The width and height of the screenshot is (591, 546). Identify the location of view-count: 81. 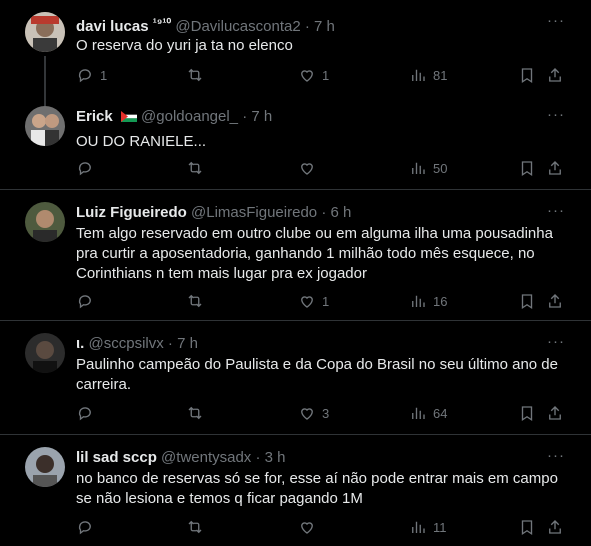
(440, 75).